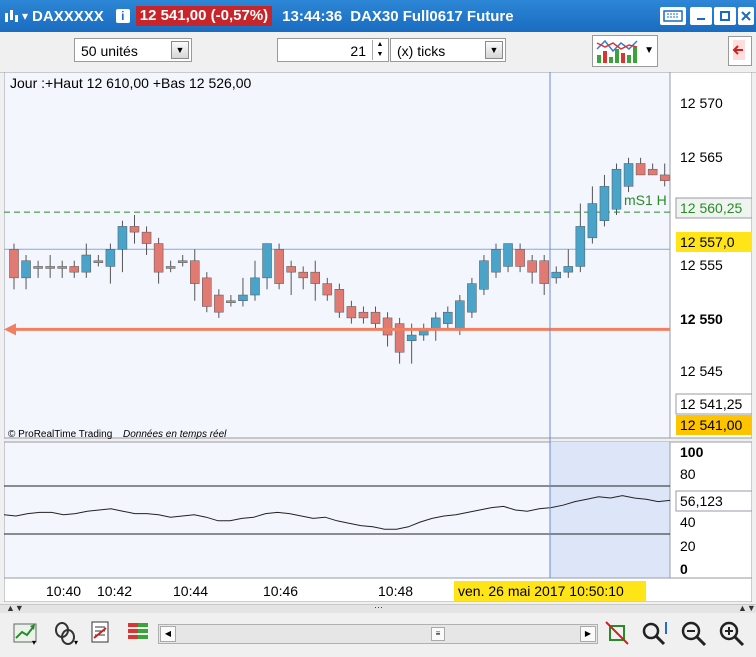 The image size is (756, 657). Describe the element at coordinates (25, 16) in the screenshot. I see `symbol-dropdown-icon: ▾` at that location.